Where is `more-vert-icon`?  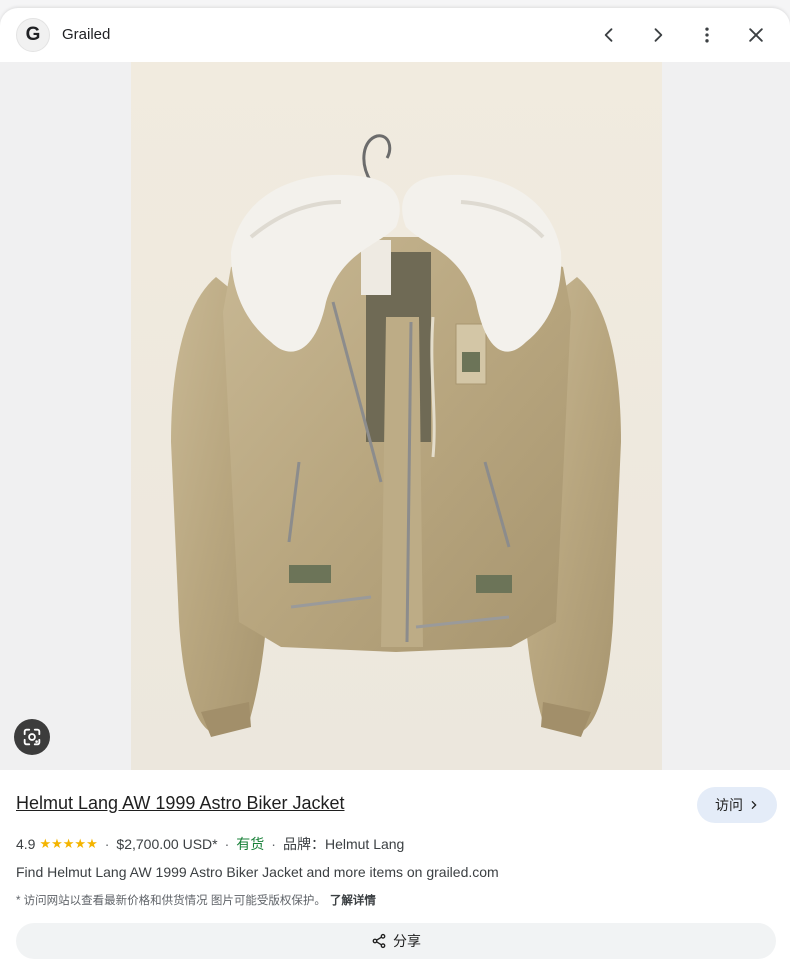 more-vert-icon is located at coordinates (707, 35).